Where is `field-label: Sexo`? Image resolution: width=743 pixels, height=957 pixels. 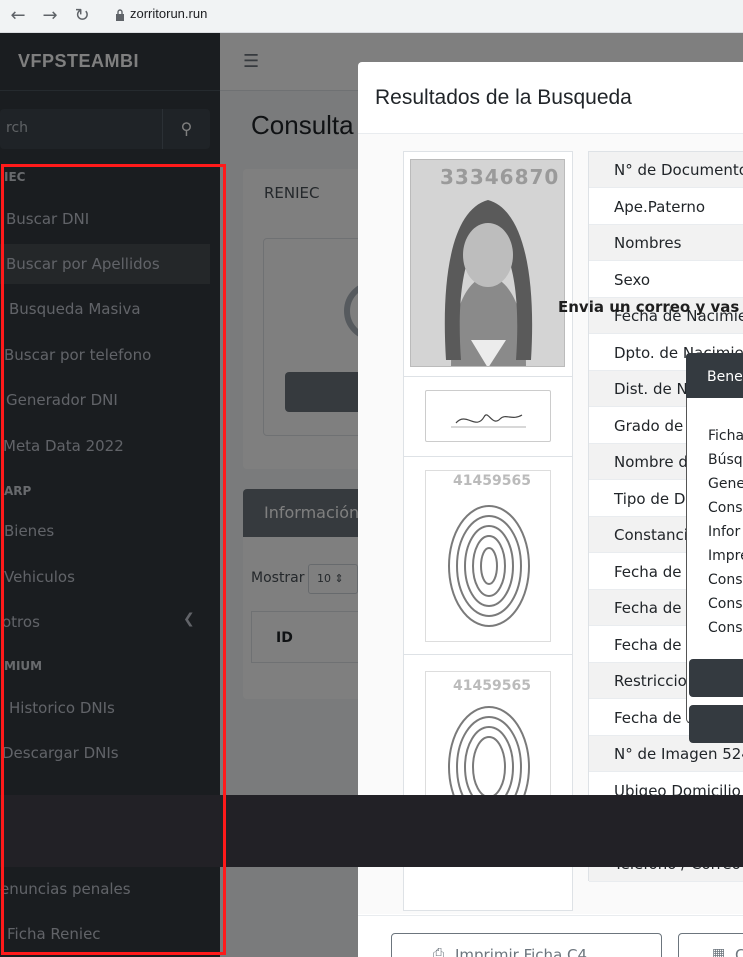 field-label: Sexo is located at coordinates (666, 280).